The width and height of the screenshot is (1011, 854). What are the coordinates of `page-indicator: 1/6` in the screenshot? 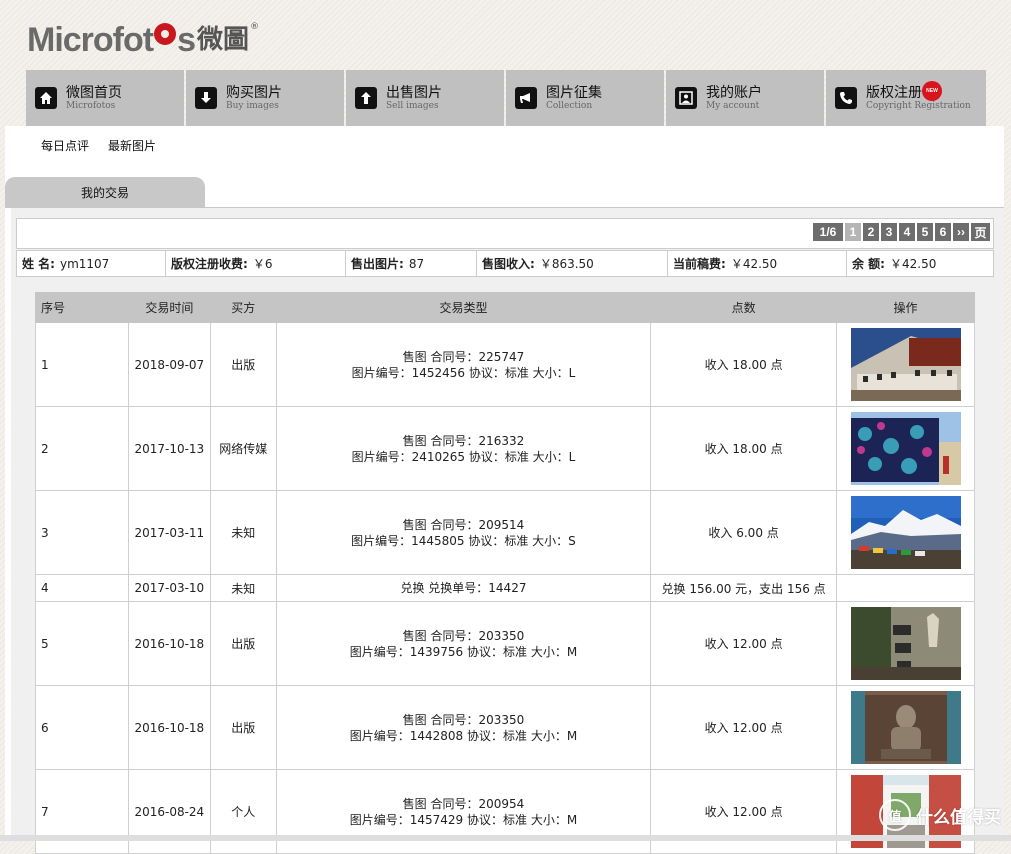 It's located at (828, 232).